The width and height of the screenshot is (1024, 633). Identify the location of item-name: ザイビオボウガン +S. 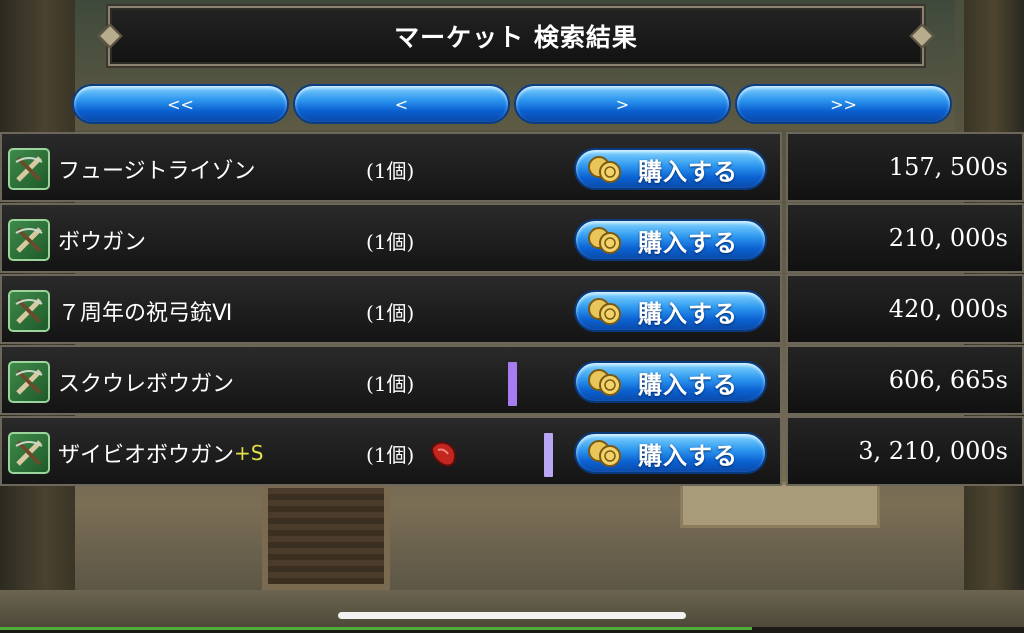
(160, 453).